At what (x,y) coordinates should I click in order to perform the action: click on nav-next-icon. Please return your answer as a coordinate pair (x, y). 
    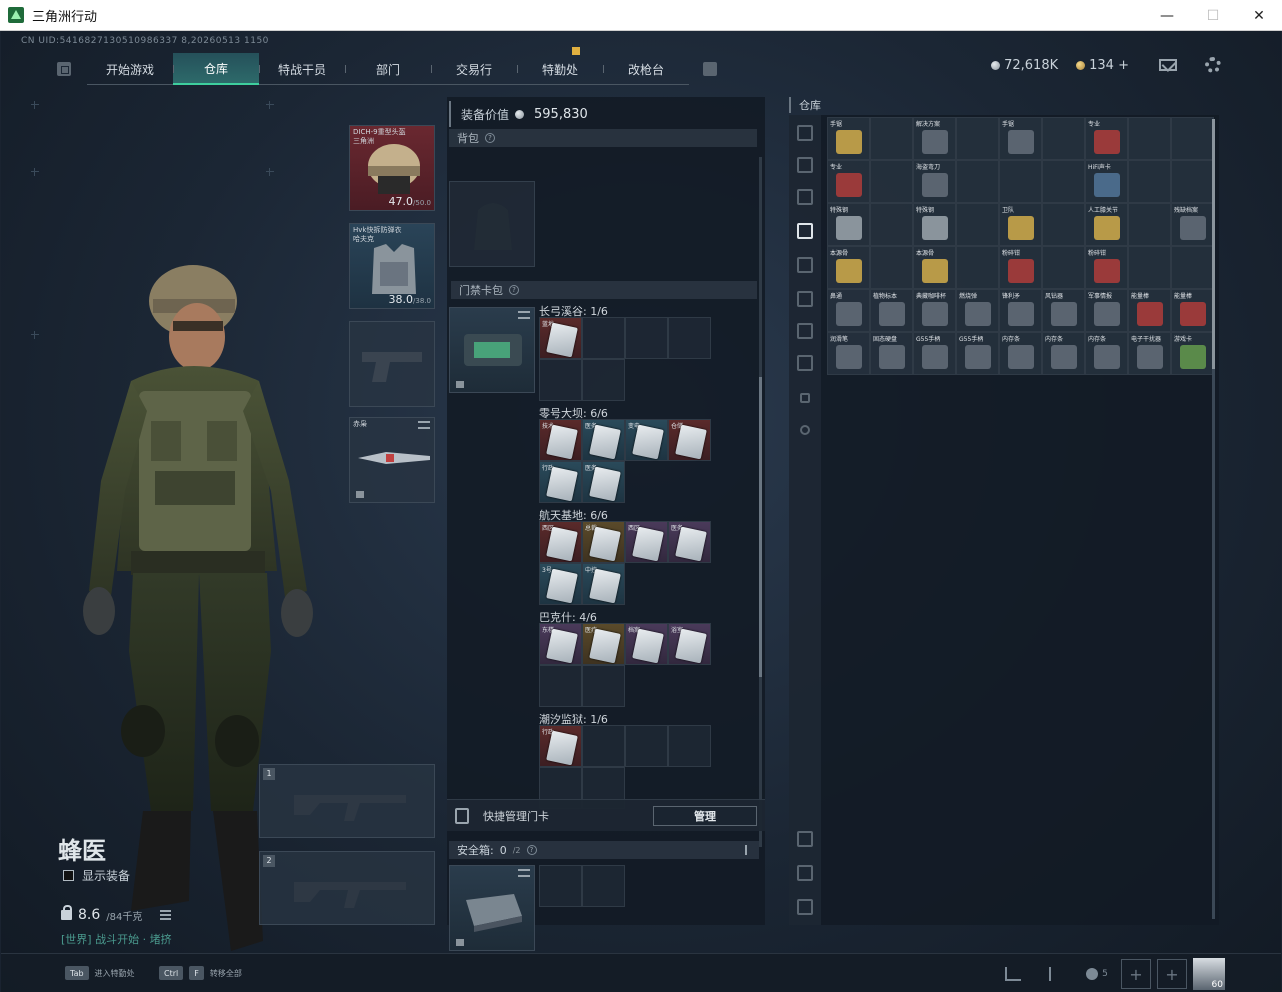
    Looking at the image, I should click on (710, 69).